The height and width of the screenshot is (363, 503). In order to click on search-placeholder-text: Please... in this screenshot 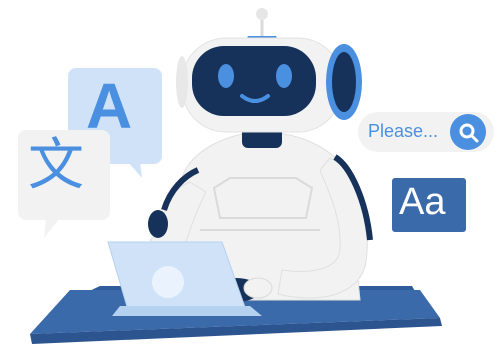, I will do `click(403, 131)`.